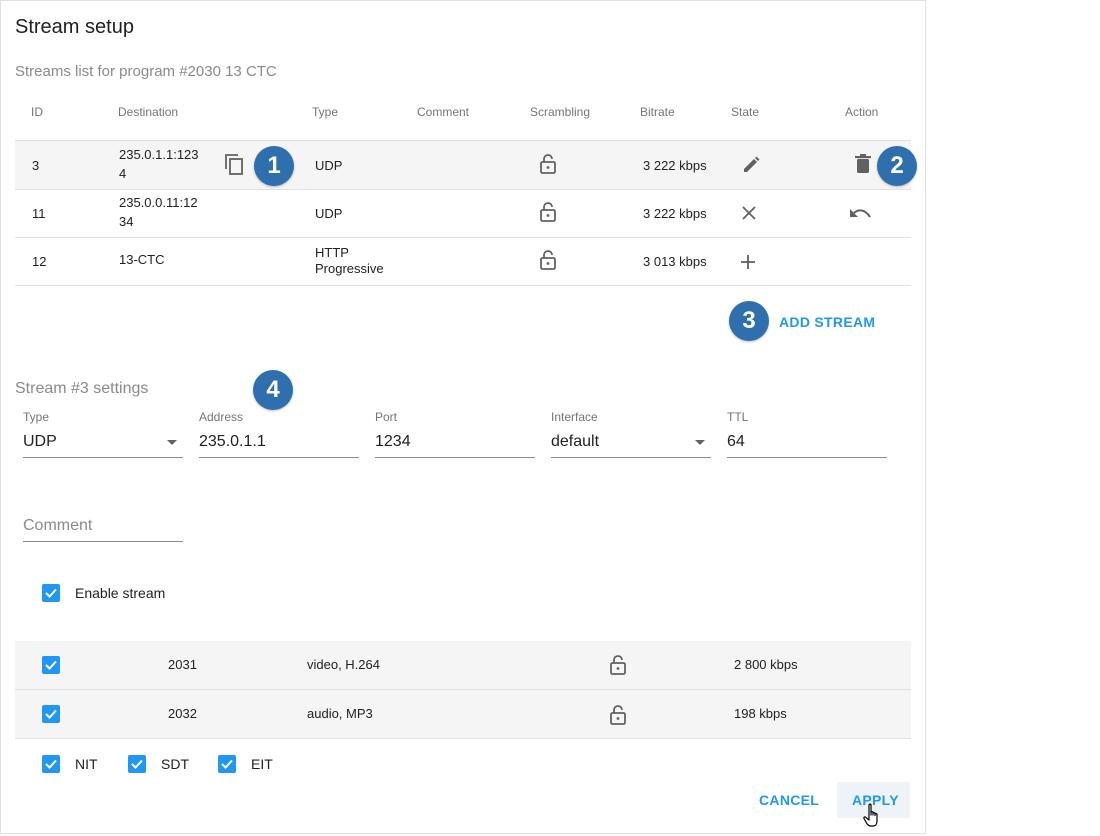  What do you see at coordinates (182, 664) in the screenshot?
I see `pid-number: 2031` at bounding box center [182, 664].